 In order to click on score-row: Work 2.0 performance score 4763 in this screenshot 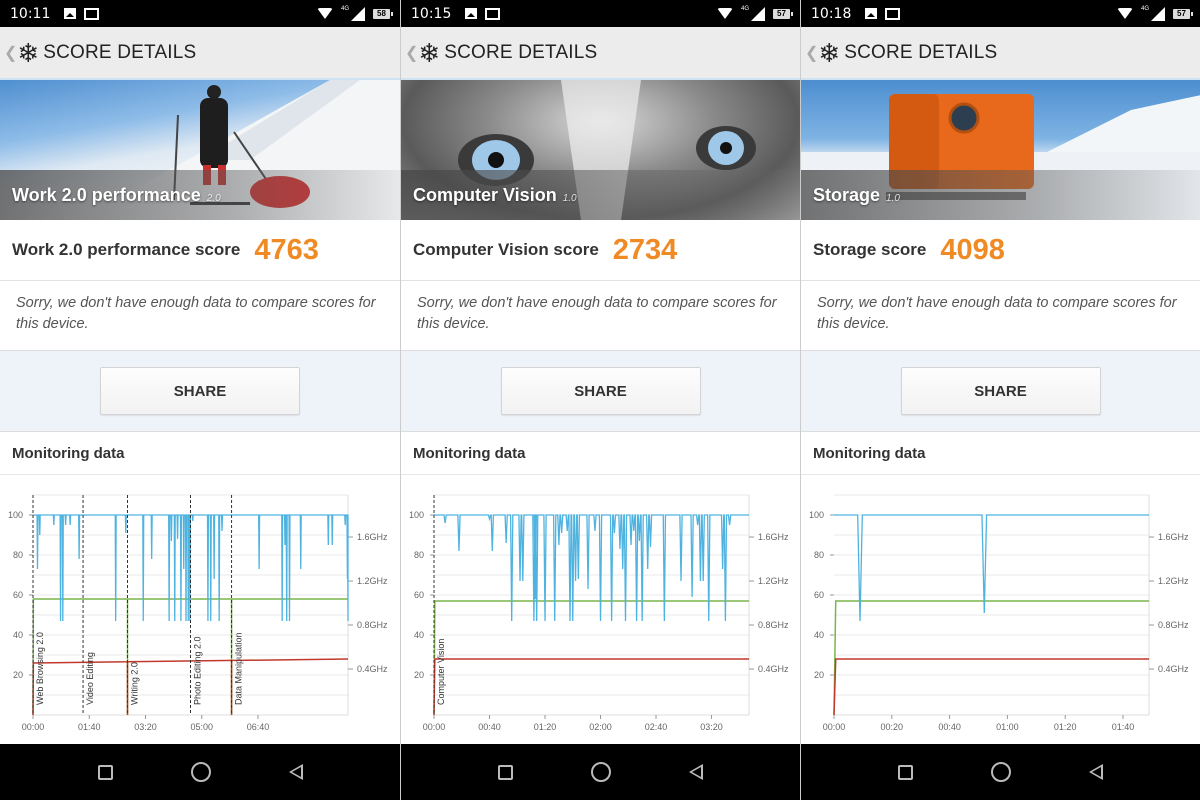, I will do `click(200, 250)`.